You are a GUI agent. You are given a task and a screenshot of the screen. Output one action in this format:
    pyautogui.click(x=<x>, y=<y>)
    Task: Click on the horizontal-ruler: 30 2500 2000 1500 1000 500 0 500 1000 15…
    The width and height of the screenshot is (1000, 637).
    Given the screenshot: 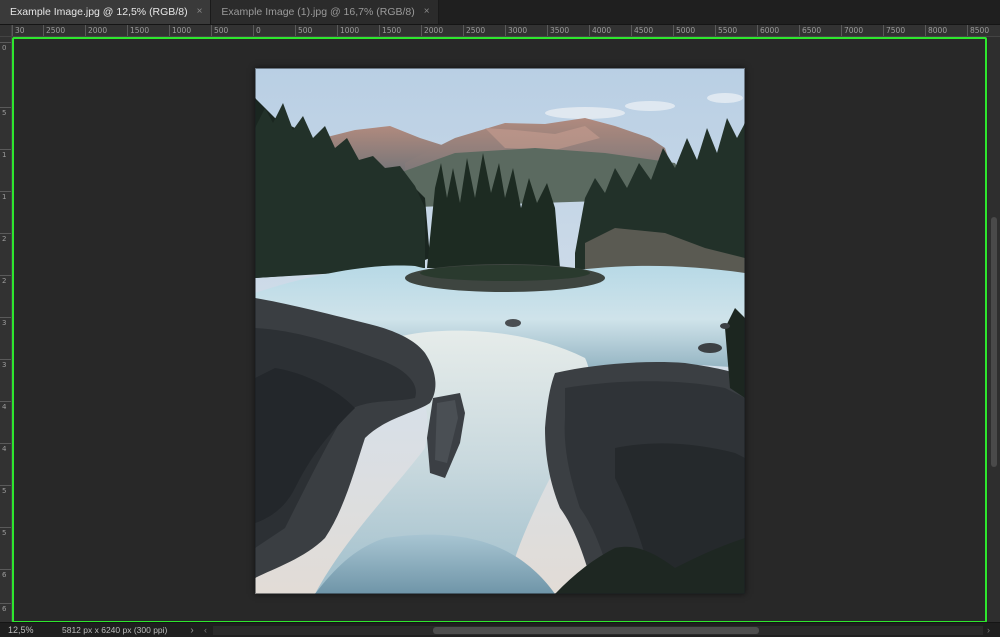 What is the action you would take?
    pyautogui.click(x=506, y=31)
    